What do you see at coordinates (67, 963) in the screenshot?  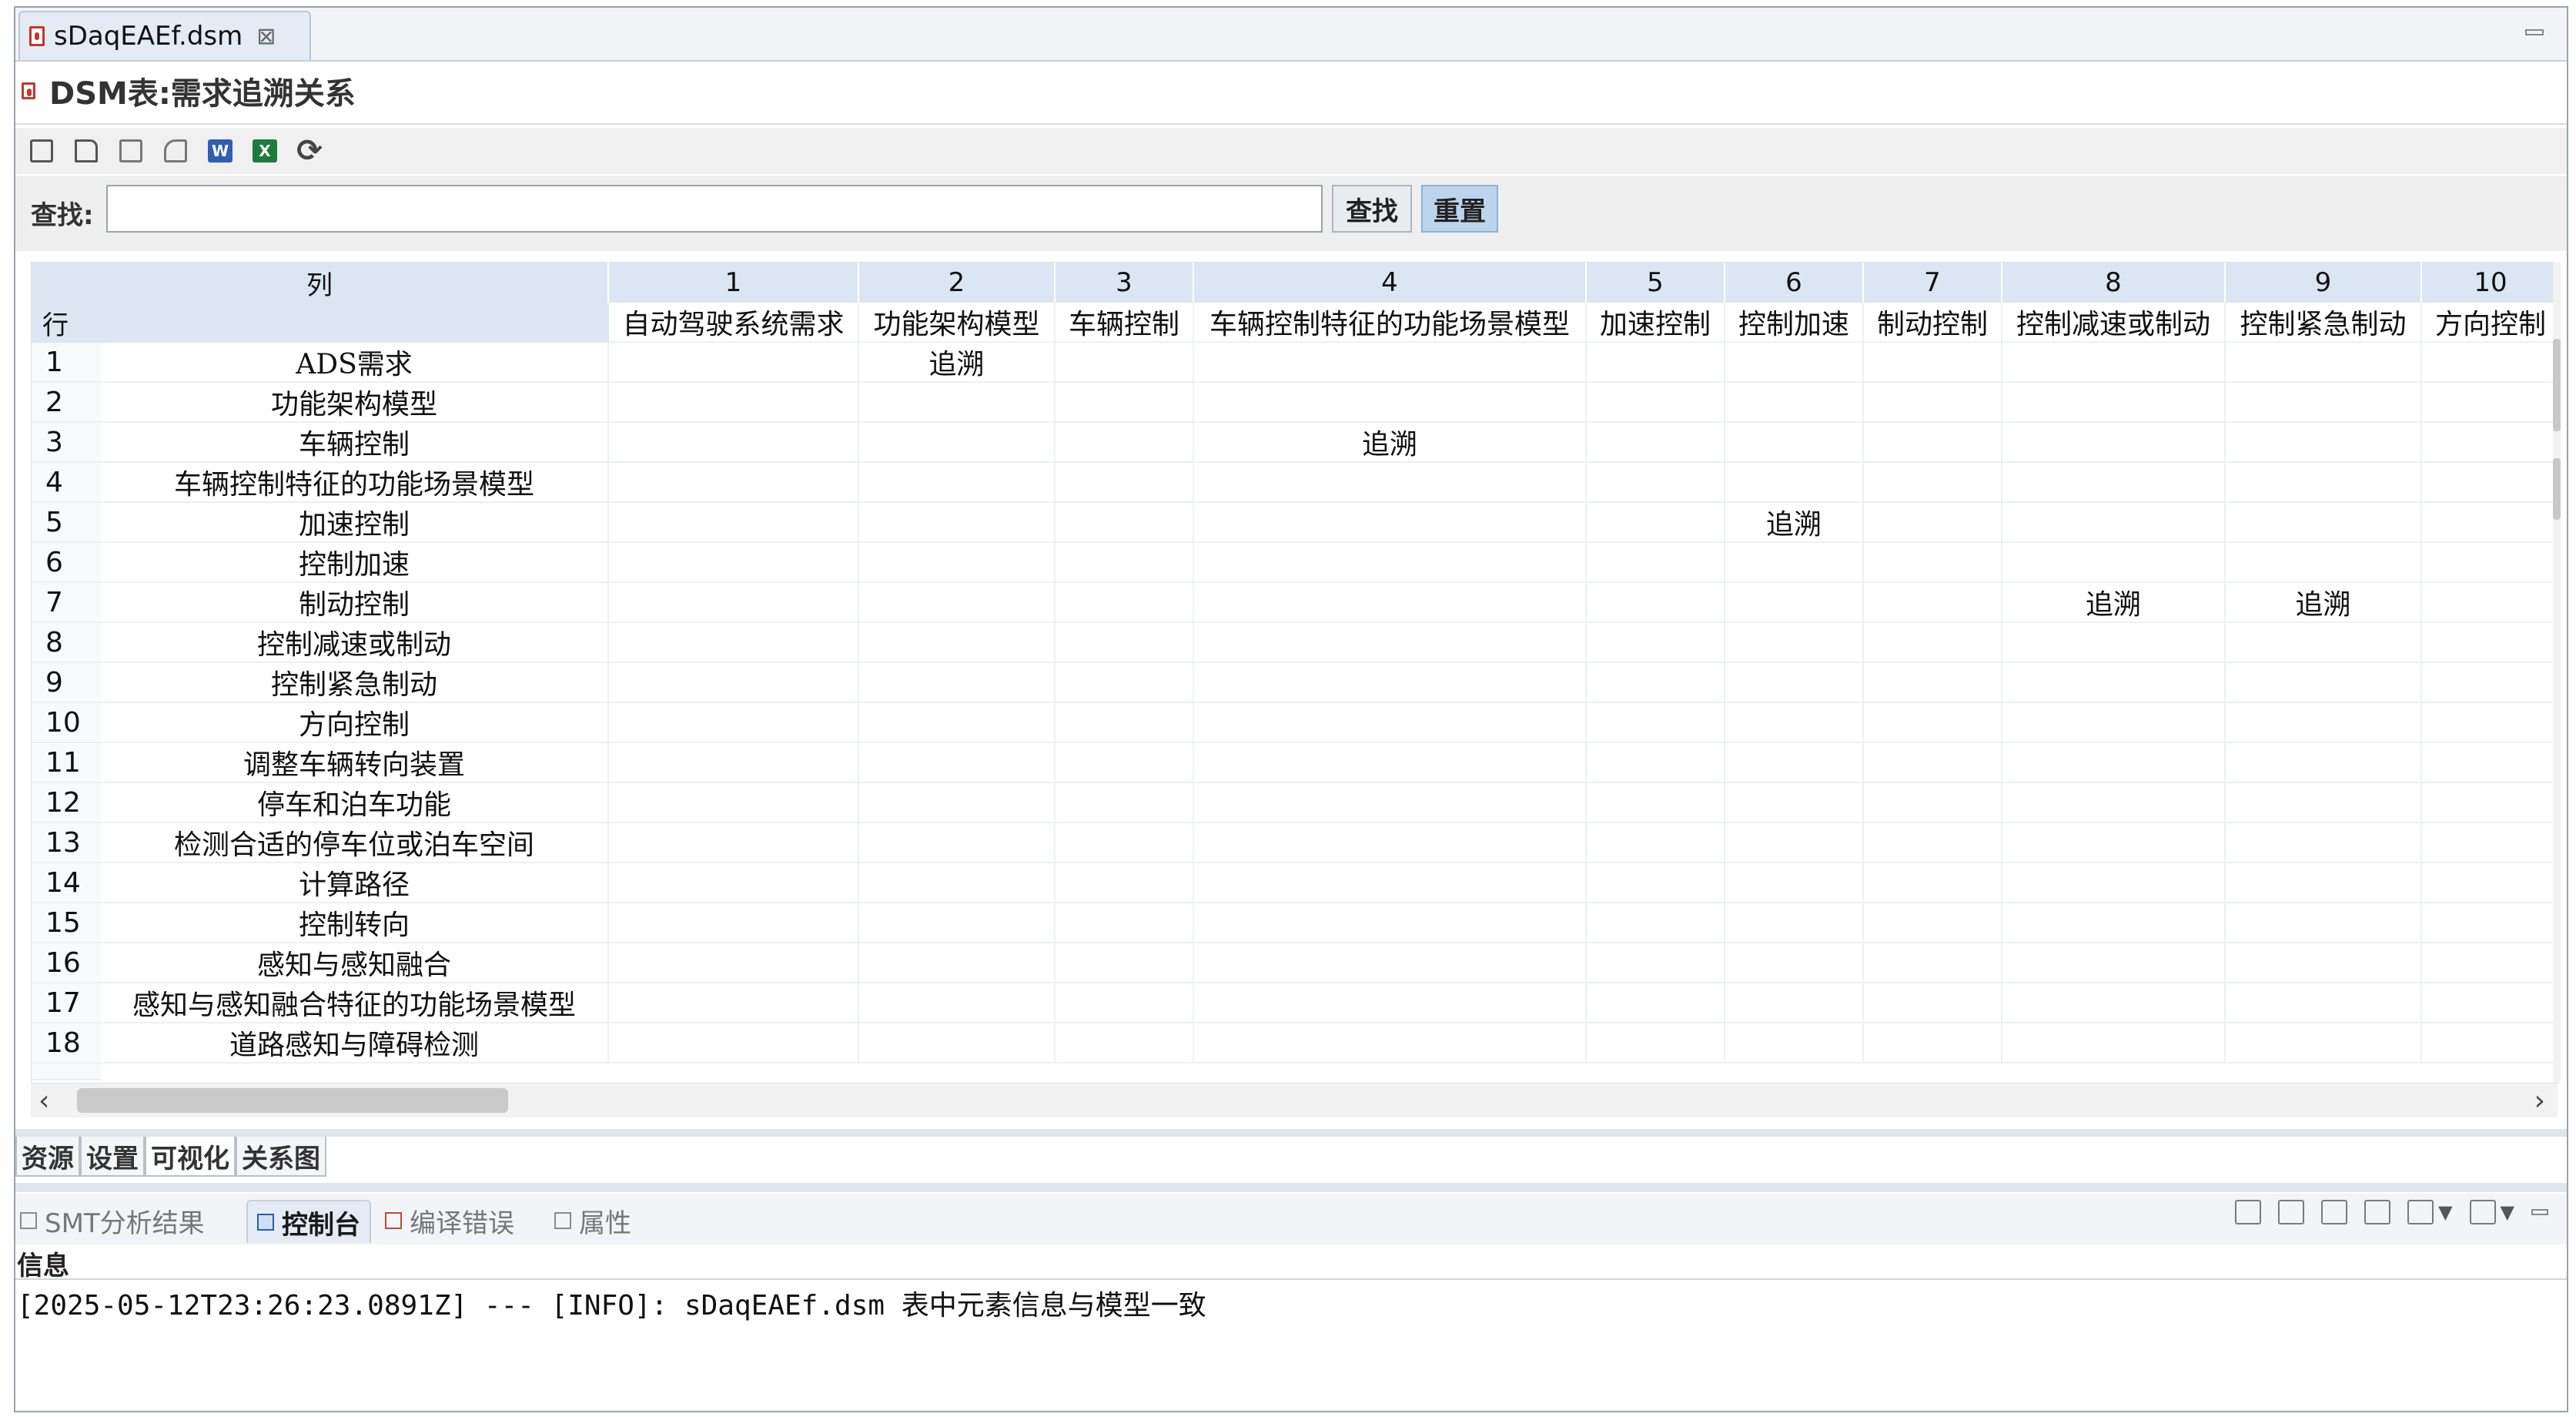 I see `row-number: 16` at bounding box center [67, 963].